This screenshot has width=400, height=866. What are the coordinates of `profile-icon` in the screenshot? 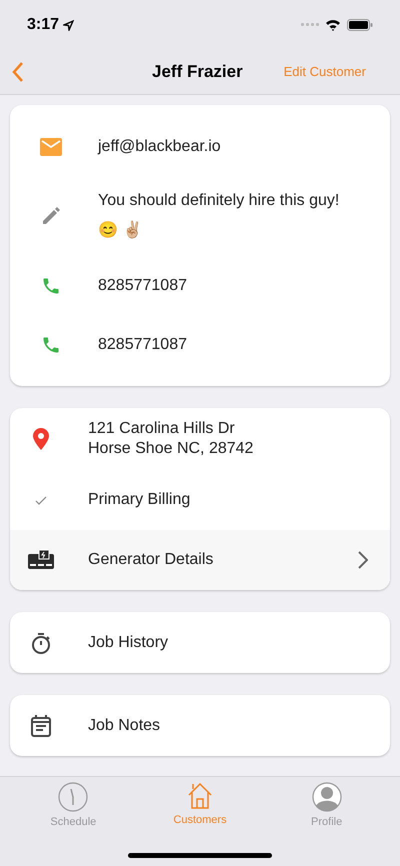 It's located at (327, 797).